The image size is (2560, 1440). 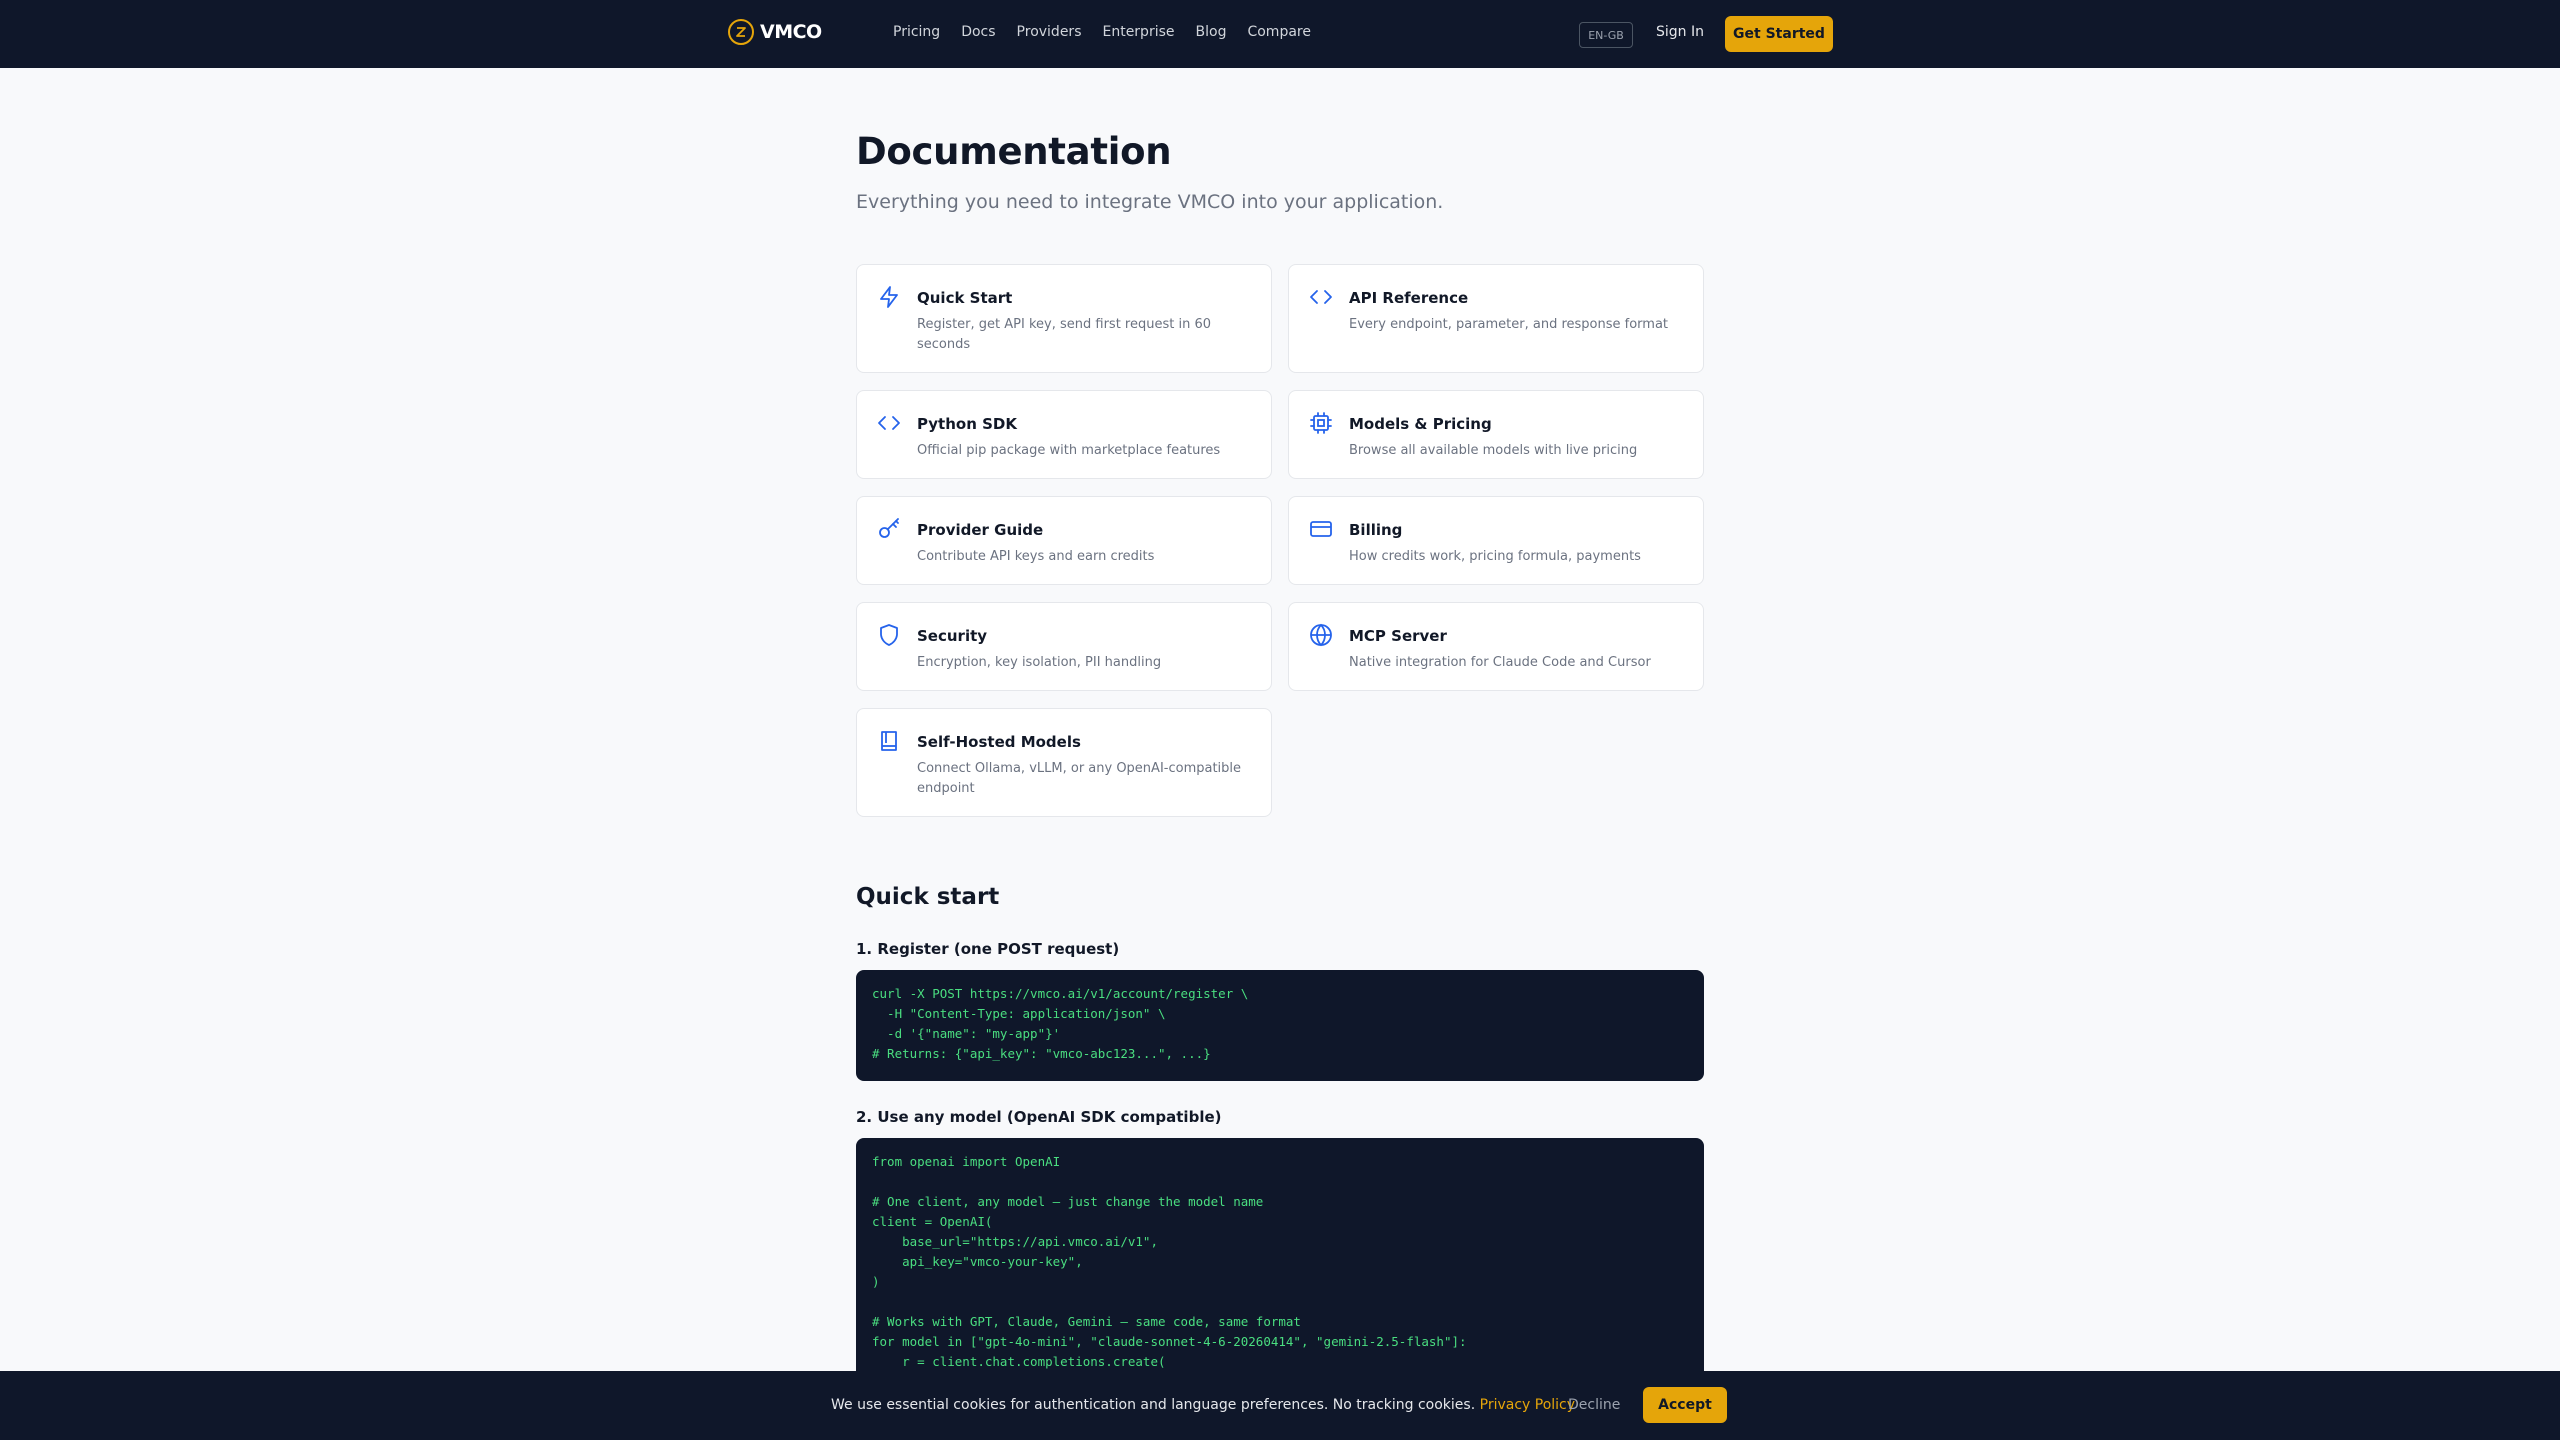 I want to click on globe-icon, so click(x=1321, y=635).